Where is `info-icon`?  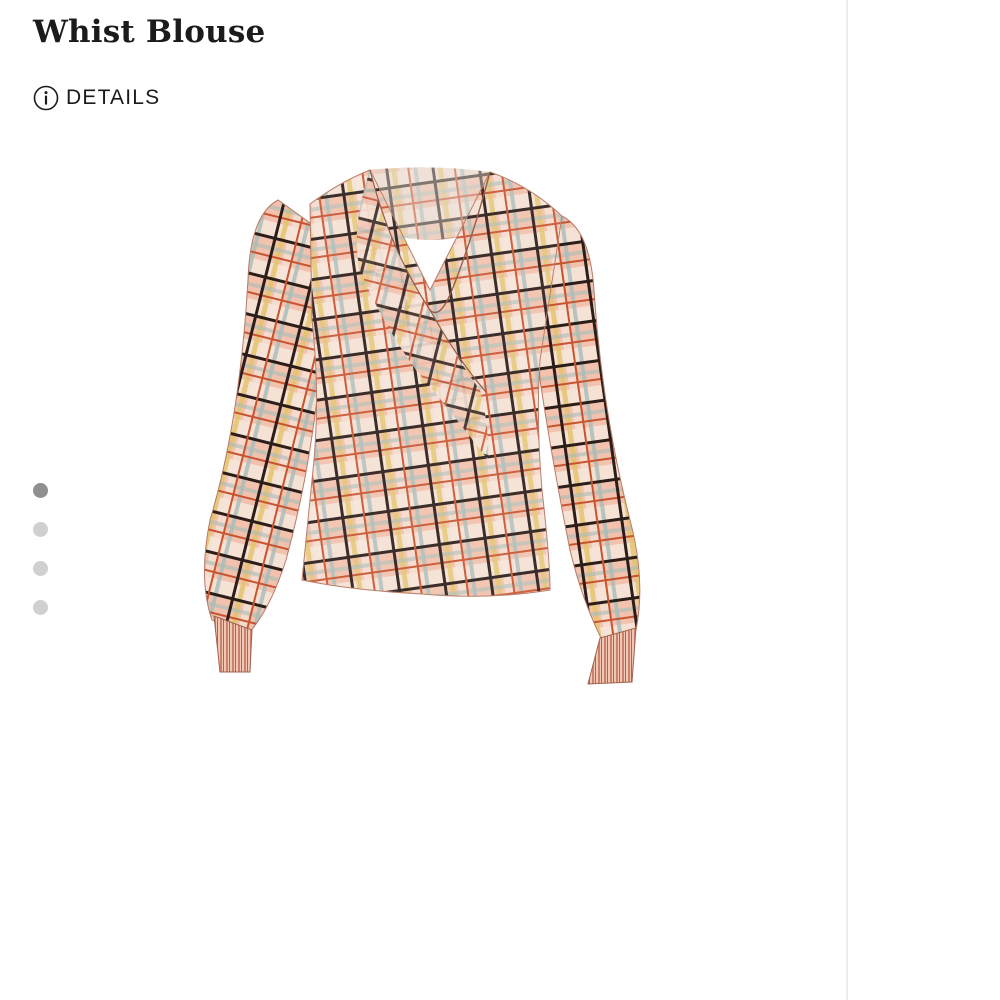
info-icon is located at coordinates (46, 98).